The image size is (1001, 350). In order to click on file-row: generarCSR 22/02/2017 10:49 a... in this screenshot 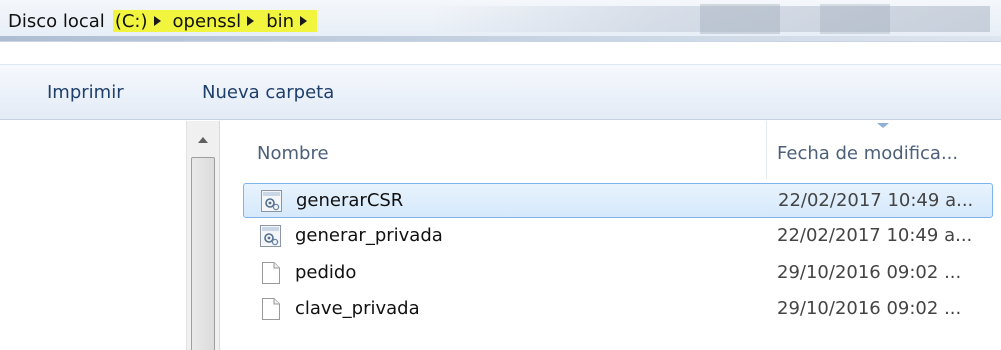, I will do `click(618, 200)`.